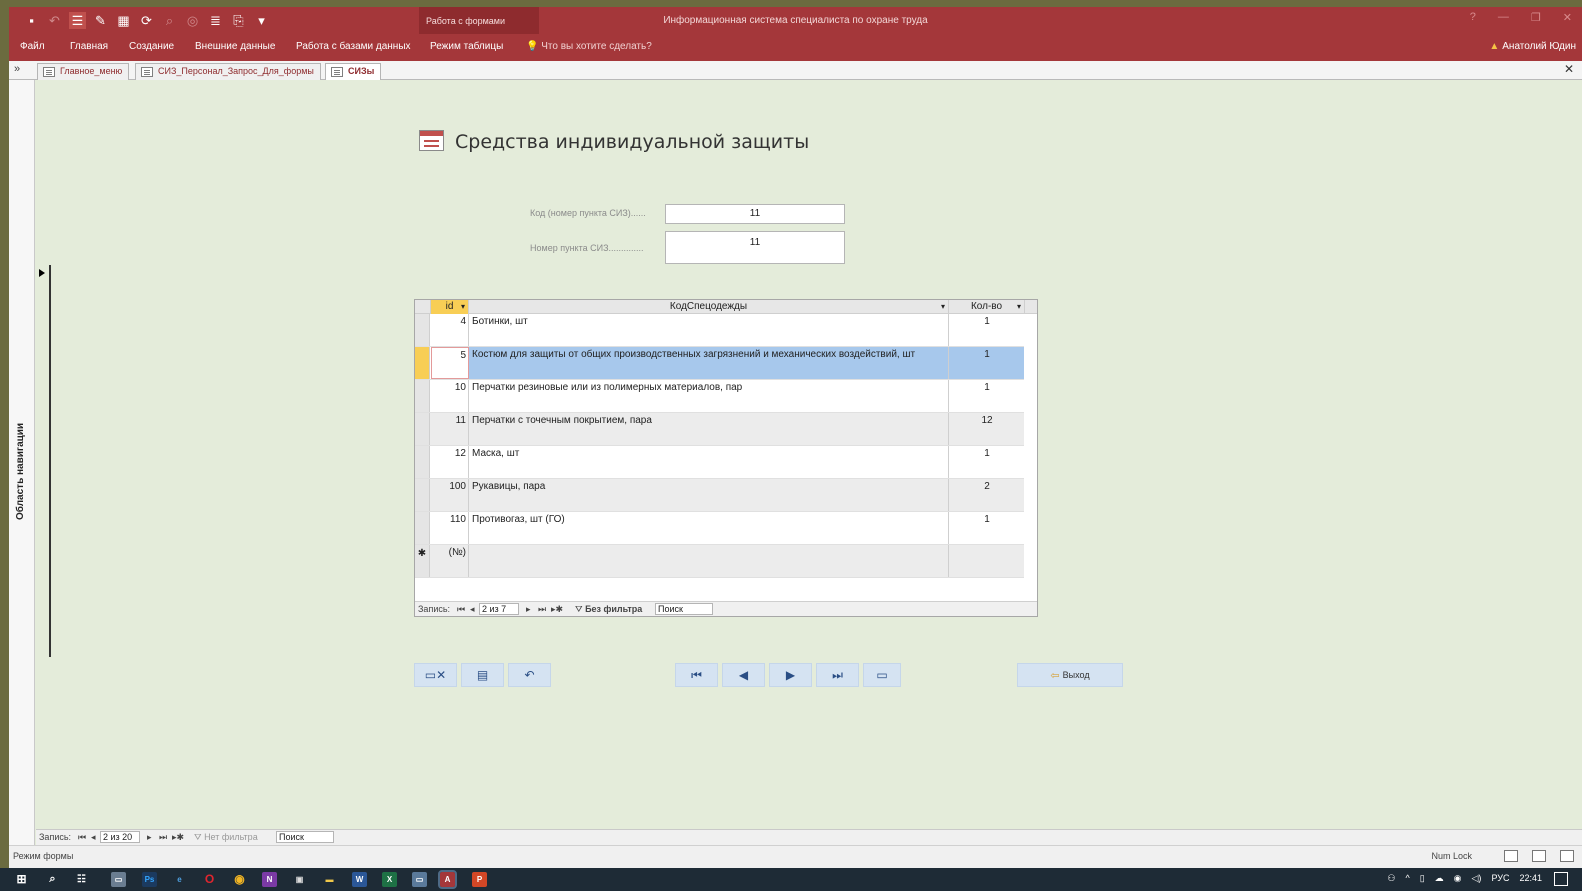  I want to click on windows-start-icon: ⊞, so click(21, 879).